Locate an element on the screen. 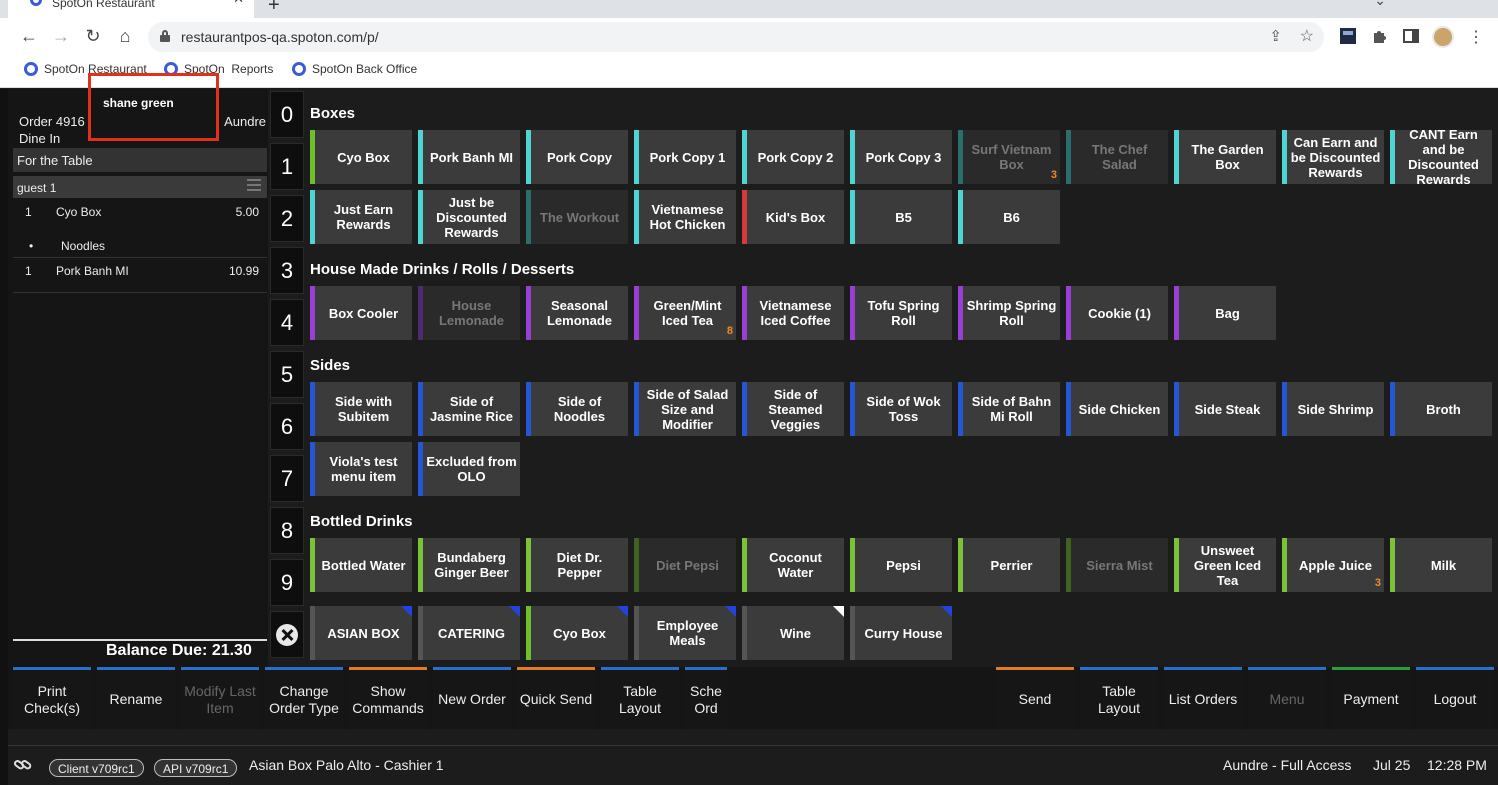 Image resolution: width=1498 pixels, height=785 pixels. command-button: Send is located at coordinates (1035, 698).